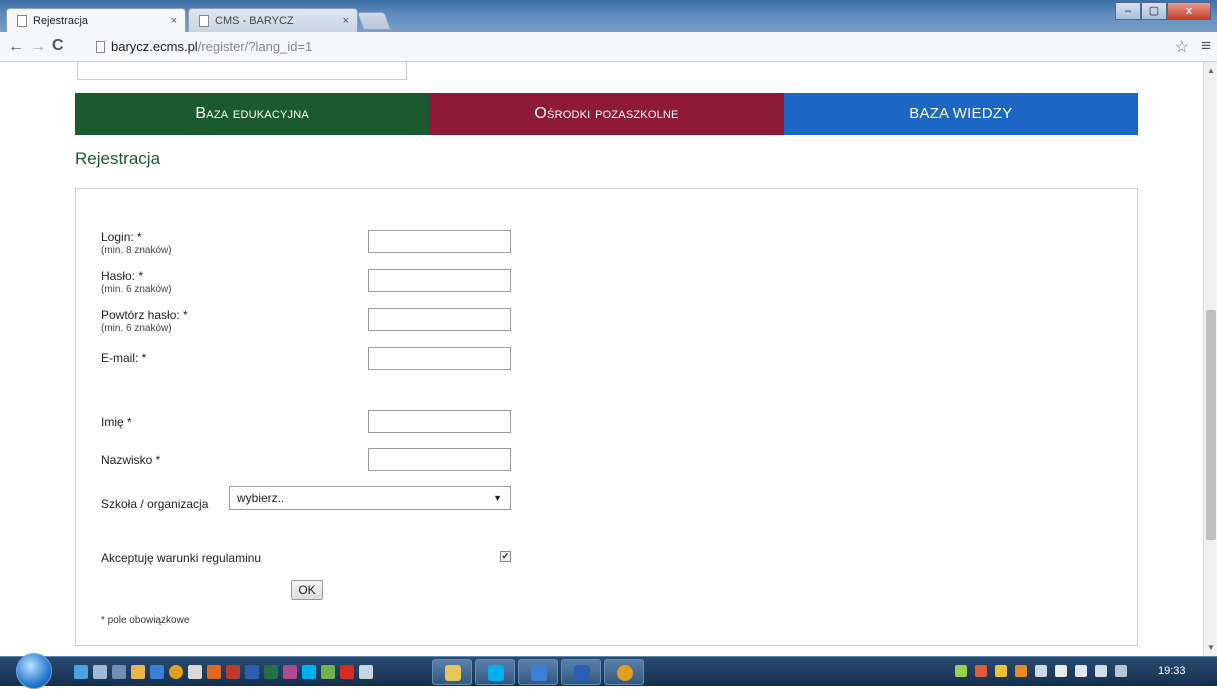 This screenshot has width=1217, height=689. What do you see at coordinates (136, 243) in the screenshot?
I see `login-label: Login: * (min. 8 znaków)` at bounding box center [136, 243].